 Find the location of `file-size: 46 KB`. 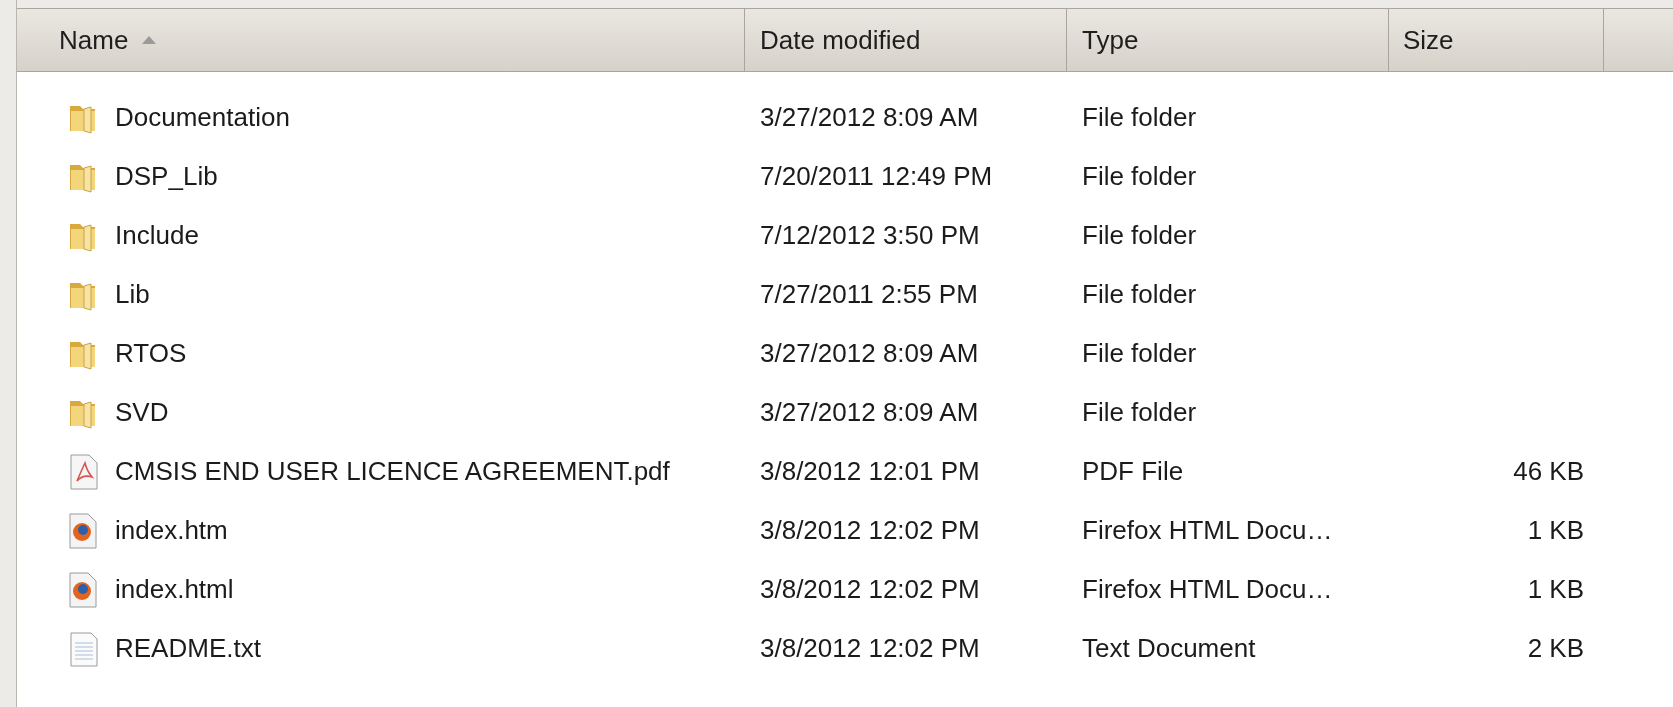

file-size: 46 KB is located at coordinates (1548, 471).